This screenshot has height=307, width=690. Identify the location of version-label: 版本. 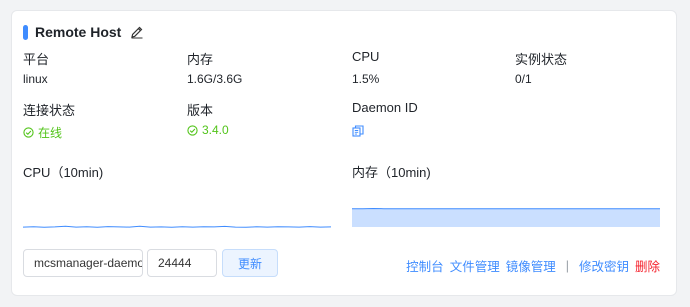
(200, 110).